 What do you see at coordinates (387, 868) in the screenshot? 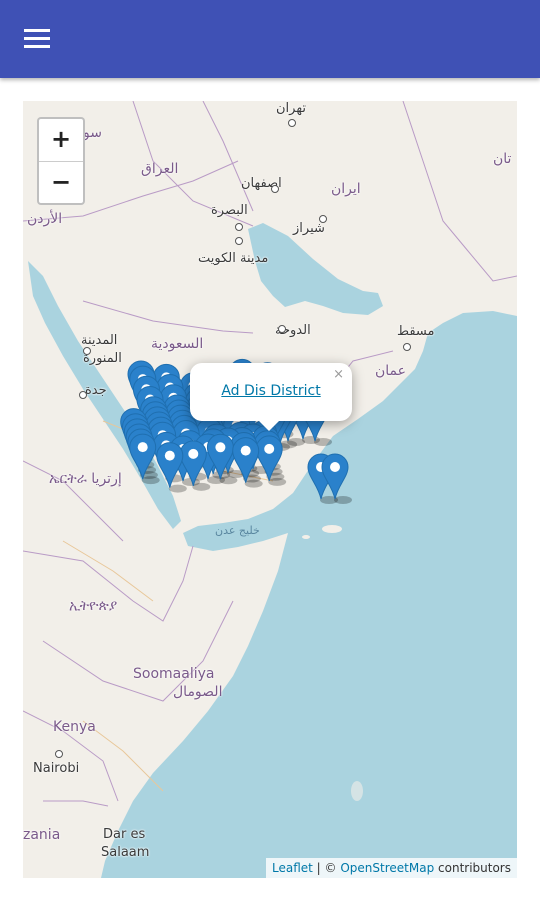
I see `osm-link: OpenStreetMap` at bounding box center [387, 868].